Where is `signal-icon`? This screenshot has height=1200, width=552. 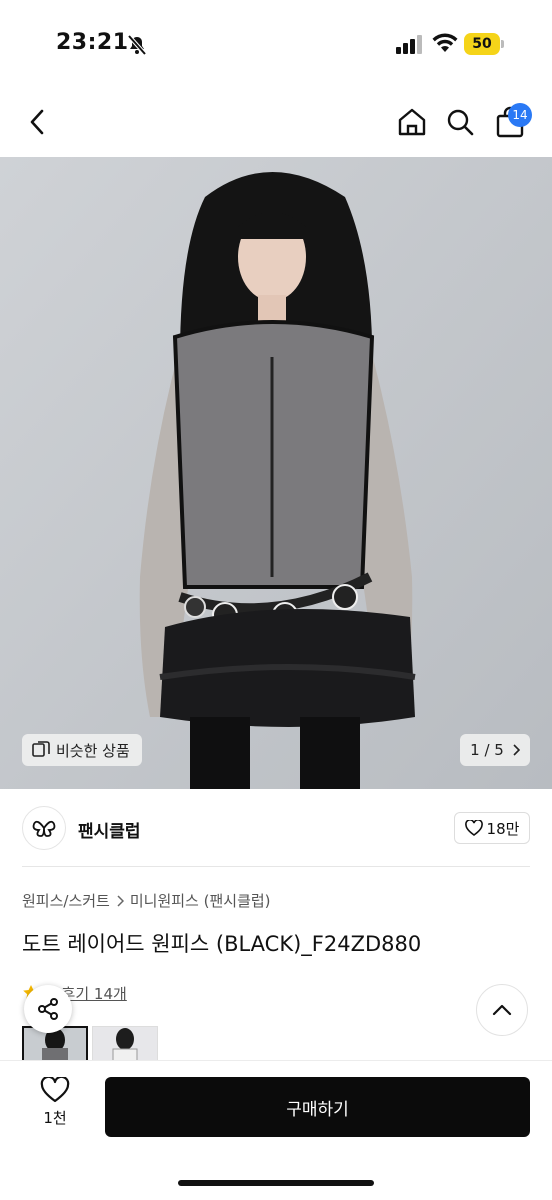 signal-icon is located at coordinates (409, 44).